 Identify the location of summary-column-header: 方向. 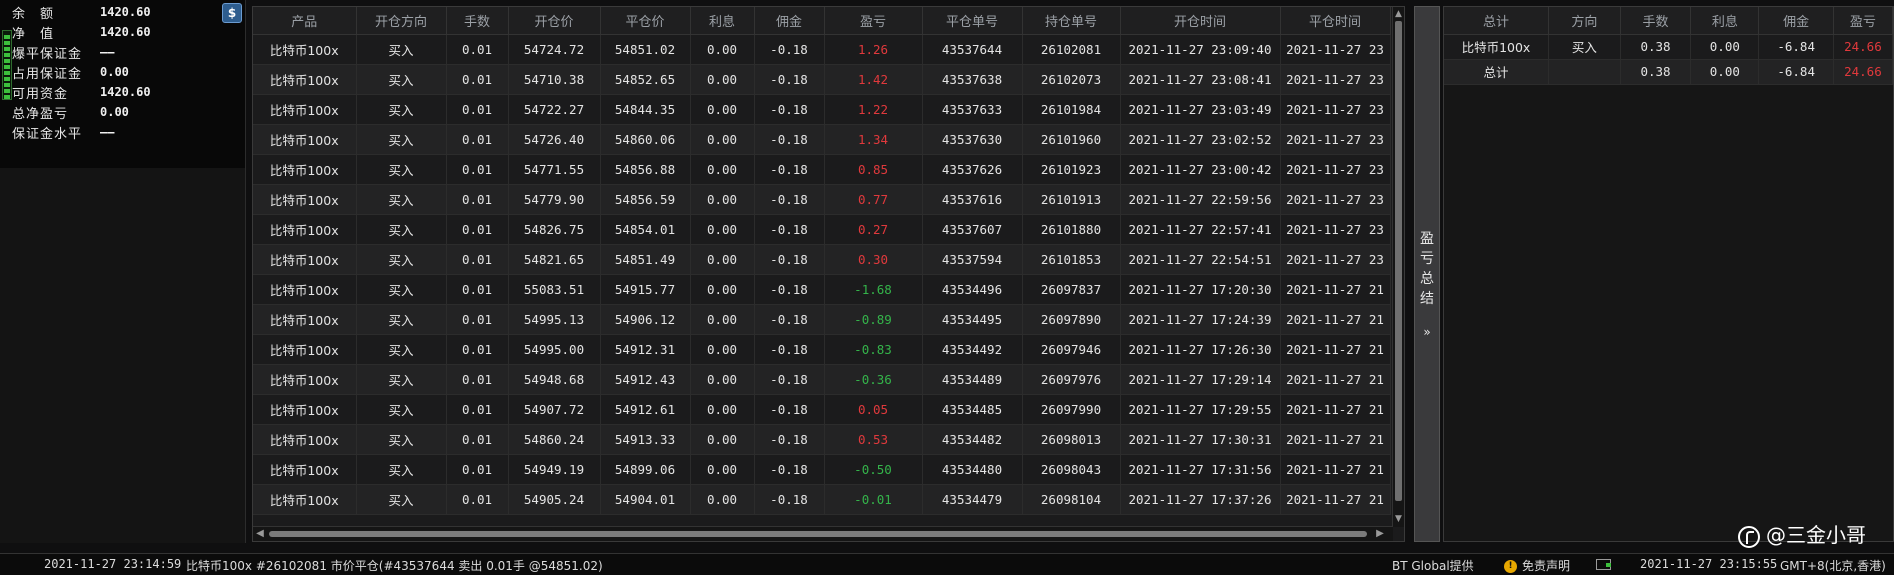
(1584, 21).